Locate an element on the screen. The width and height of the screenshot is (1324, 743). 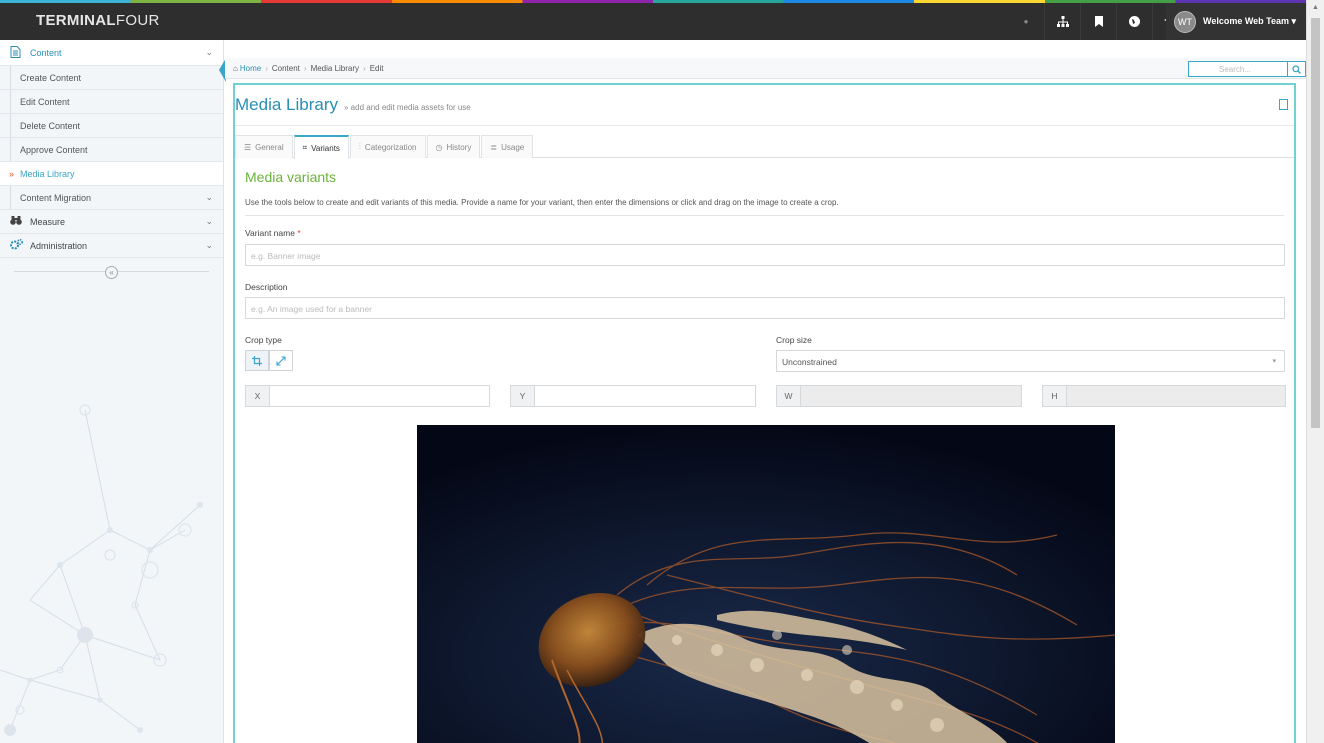
home-icon: ⌂ is located at coordinates (235, 68).